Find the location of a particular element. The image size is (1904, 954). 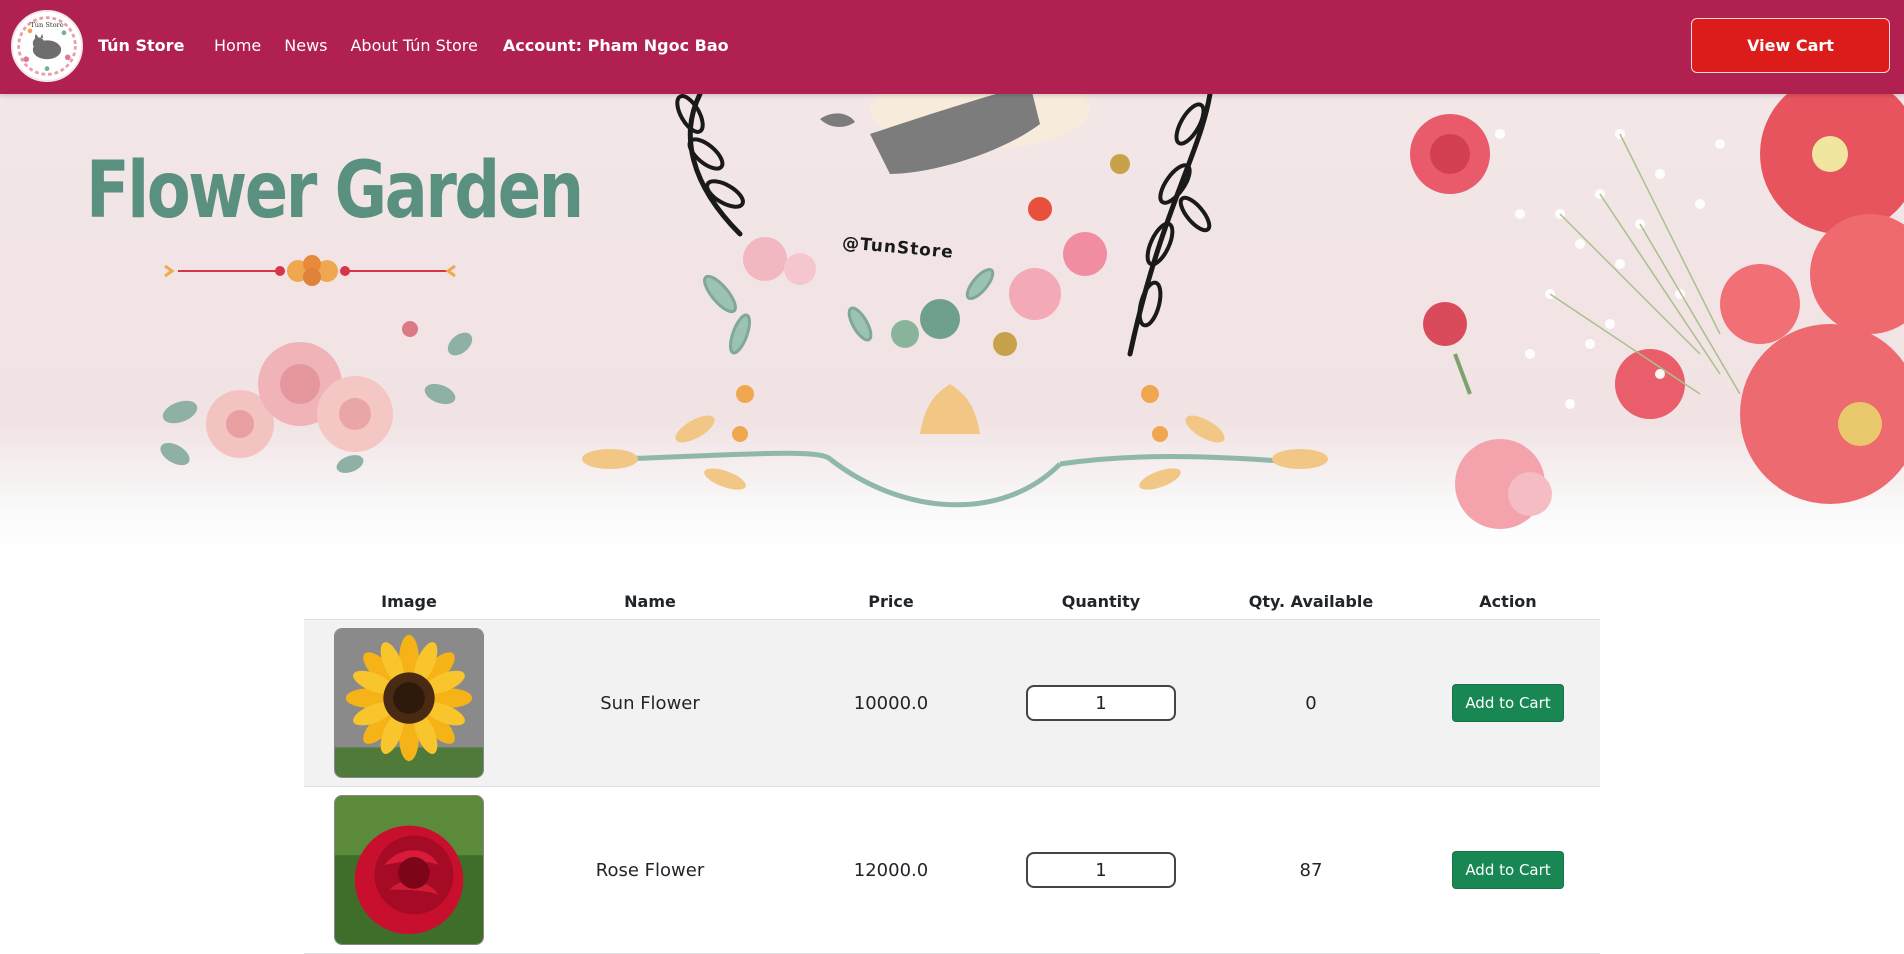

account-name: Account: Pham Ngoc Bao is located at coordinates (616, 45).